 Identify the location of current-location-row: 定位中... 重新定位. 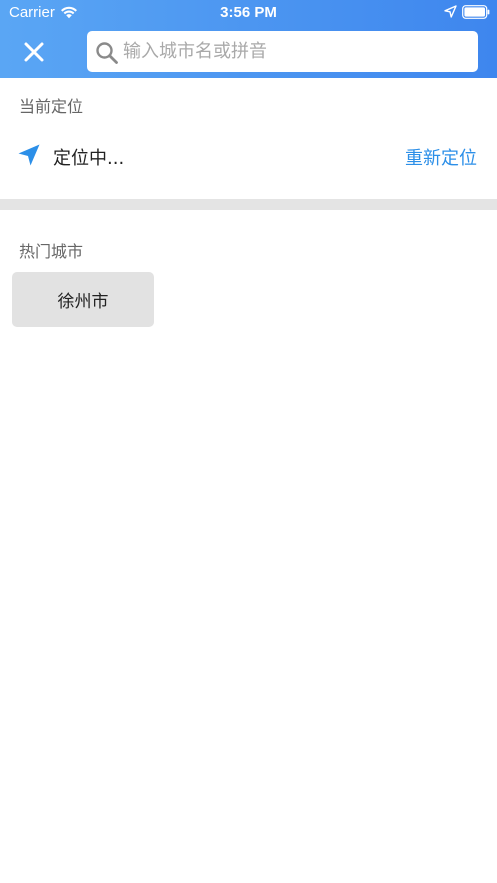
(248, 155).